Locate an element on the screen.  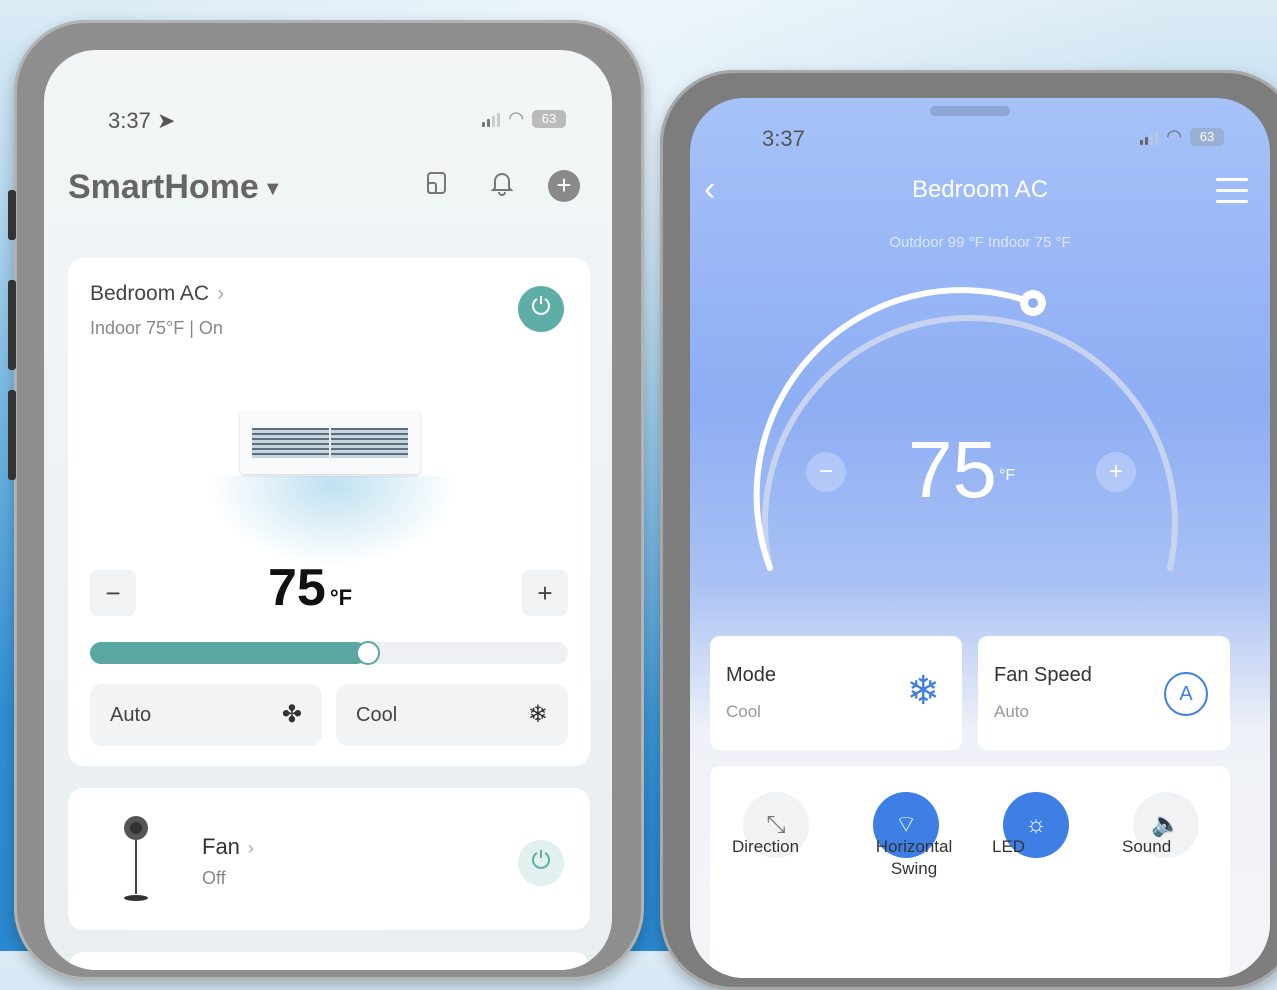
fan-speed-tile: Fan Speed Auto A is located at coordinates (1104, 693).